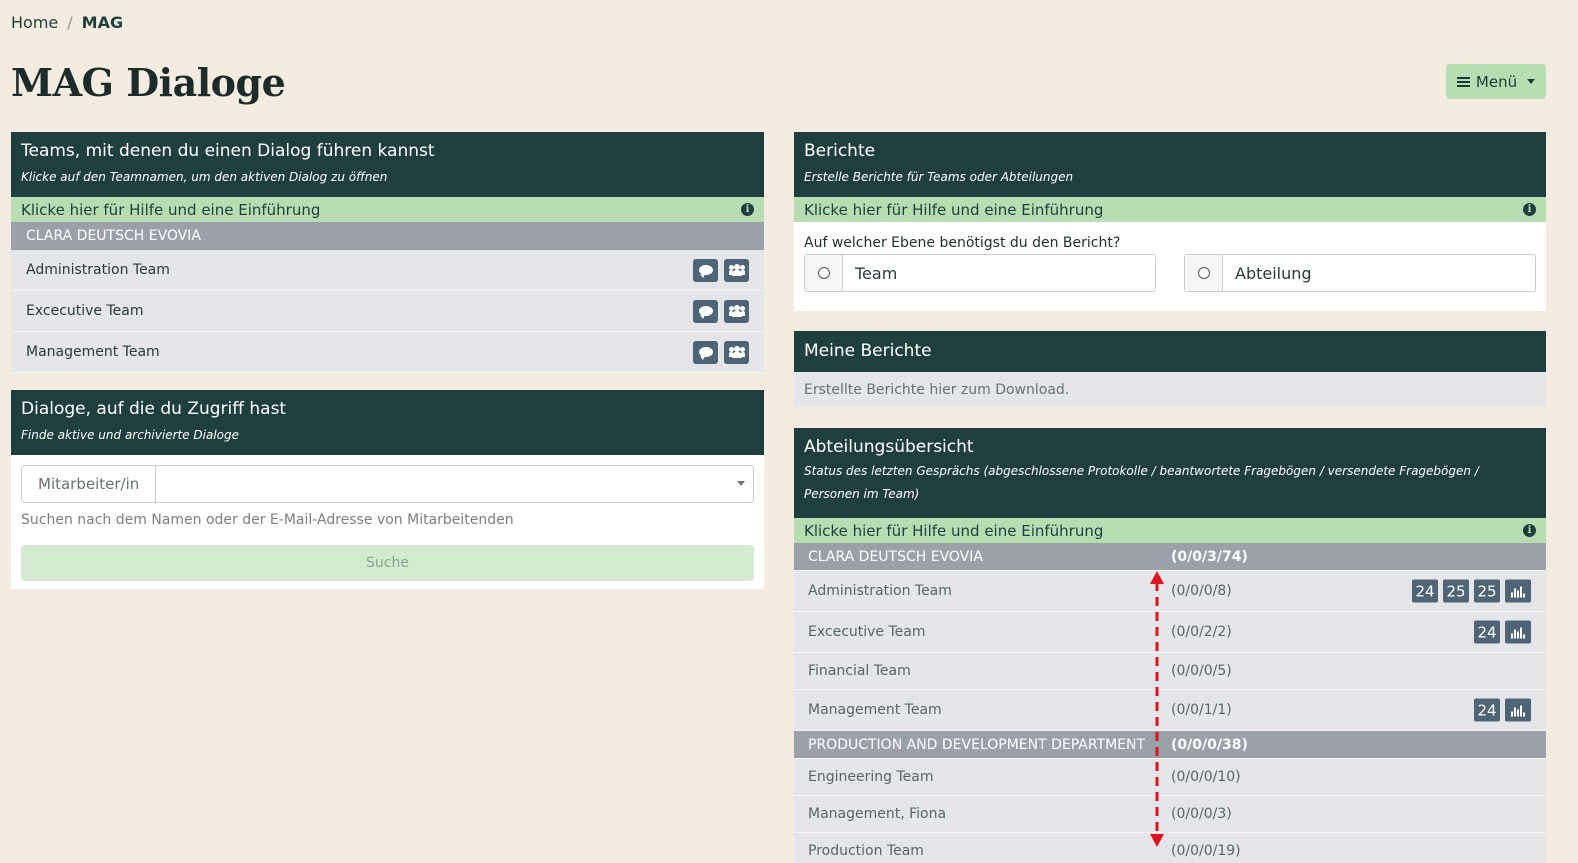 This screenshot has height=863, width=1578. What do you see at coordinates (1206, 777) in the screenshot?
I see `status-counts: (0/0/0/10)` at bounding box center [1206, 777].